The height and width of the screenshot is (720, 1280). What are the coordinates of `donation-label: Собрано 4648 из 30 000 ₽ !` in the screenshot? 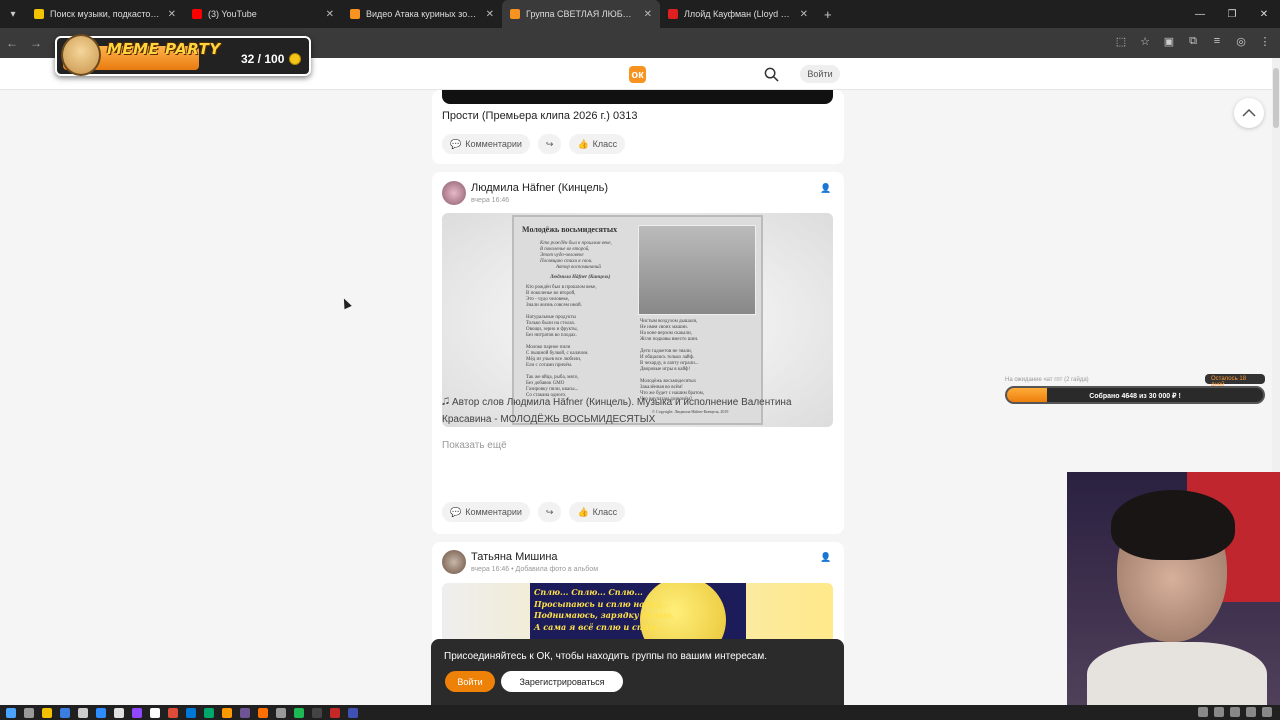 It's located at (1135, 396).